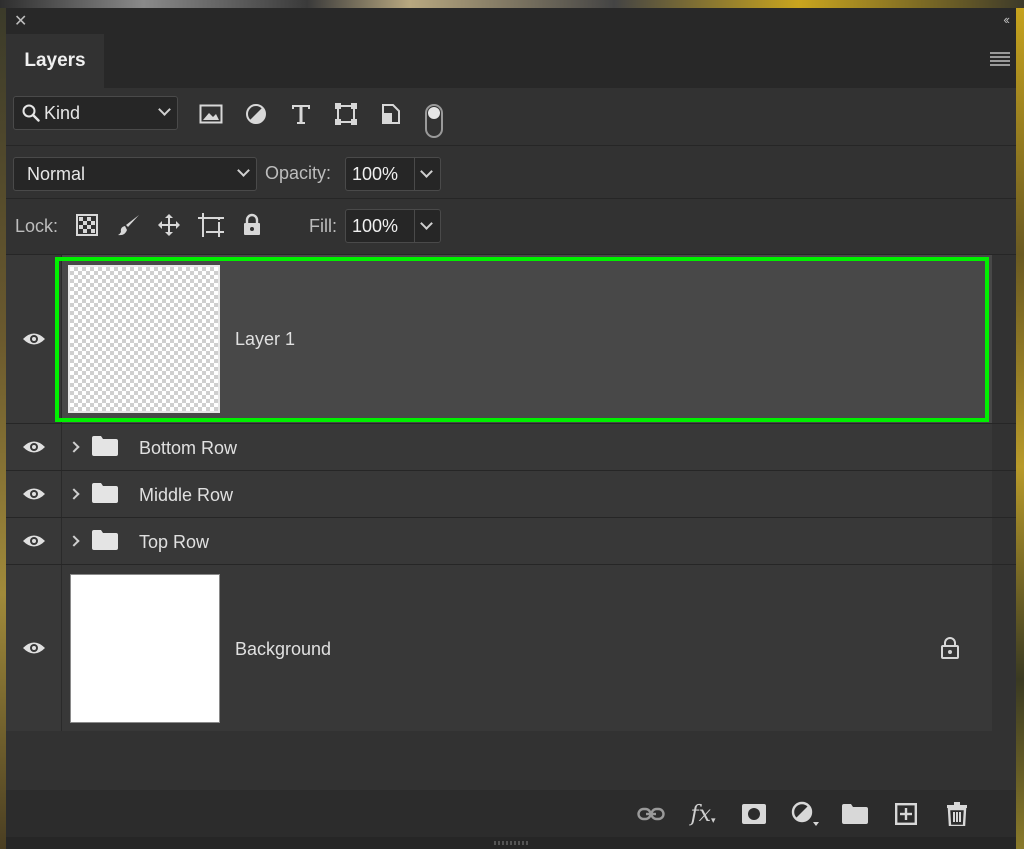  I want to click on layer-name: Layer 1, so click(265, 339).